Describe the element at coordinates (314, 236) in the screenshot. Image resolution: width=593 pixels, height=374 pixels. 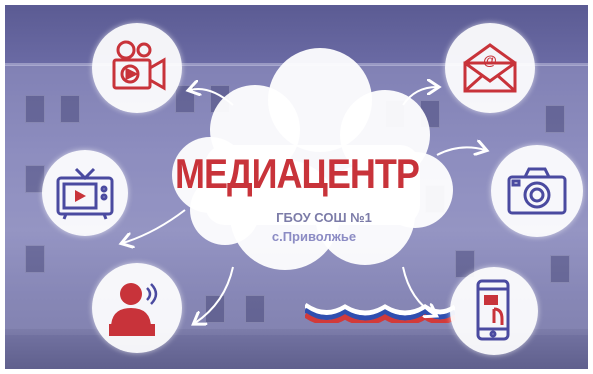
I see `village-name: с.Приволжье` at that location.